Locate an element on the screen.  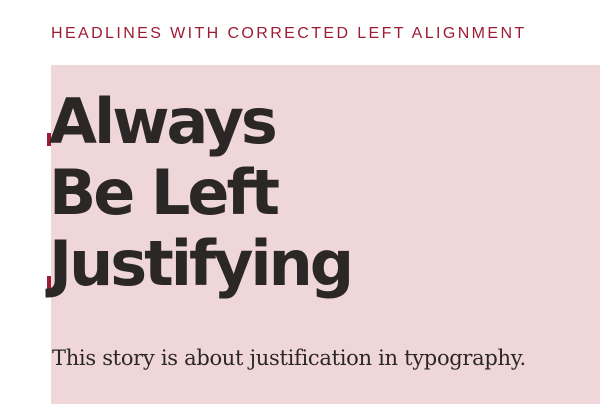
headline-line-3: Justifying is located at coordinates (201, 263).